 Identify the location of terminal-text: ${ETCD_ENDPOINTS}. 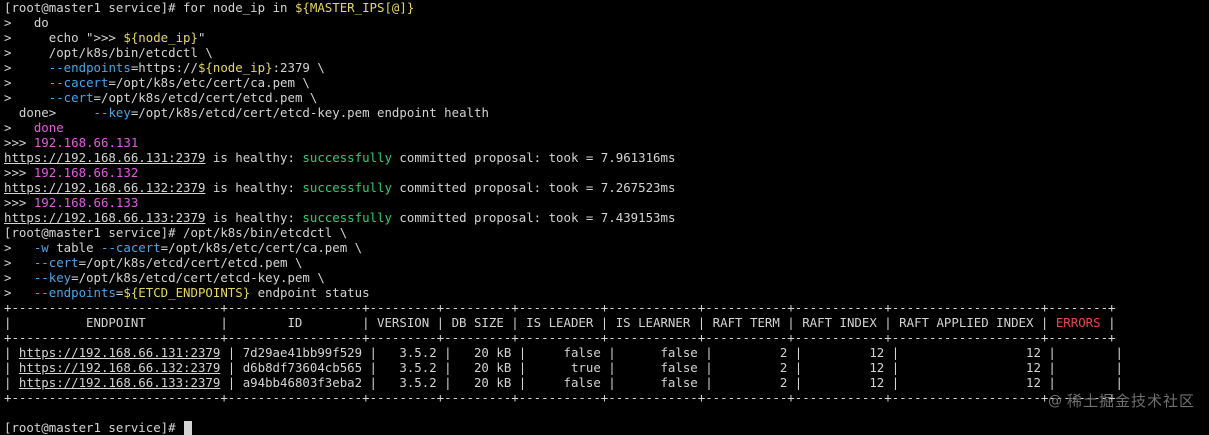
(187, 292).